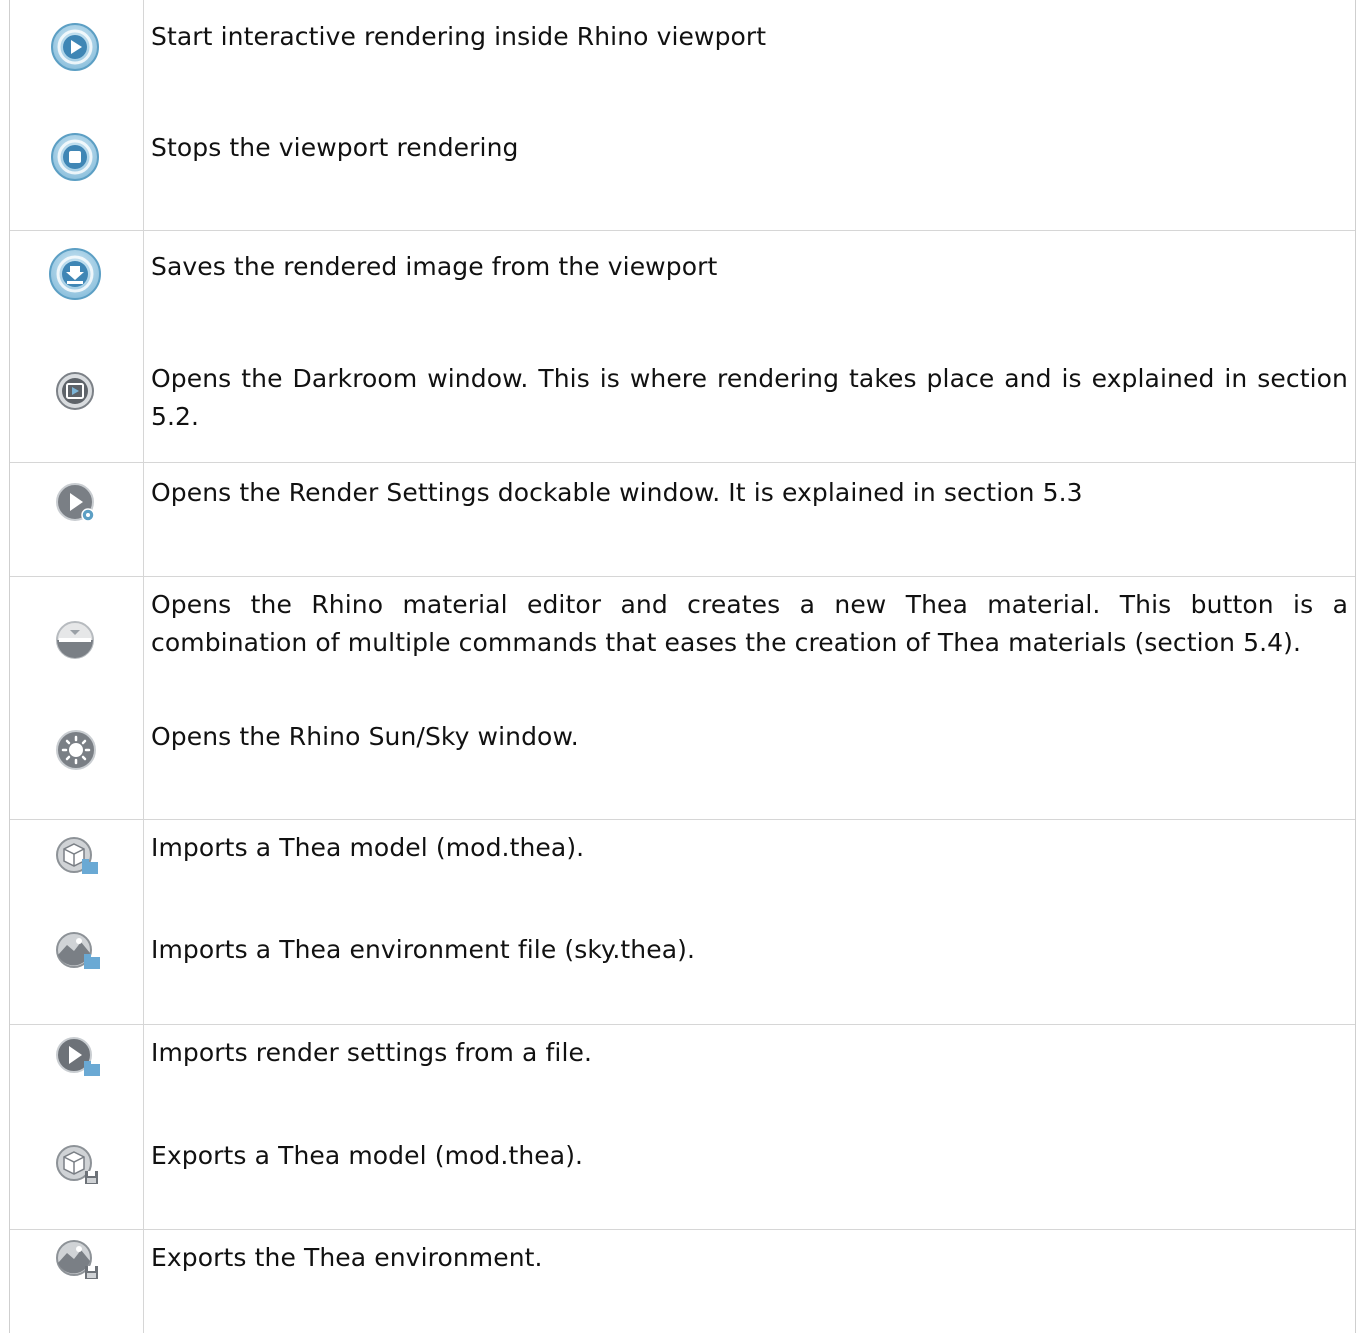 The image size is (1366, 1333). I want to click on darkroom-icon, so click(75, 391).